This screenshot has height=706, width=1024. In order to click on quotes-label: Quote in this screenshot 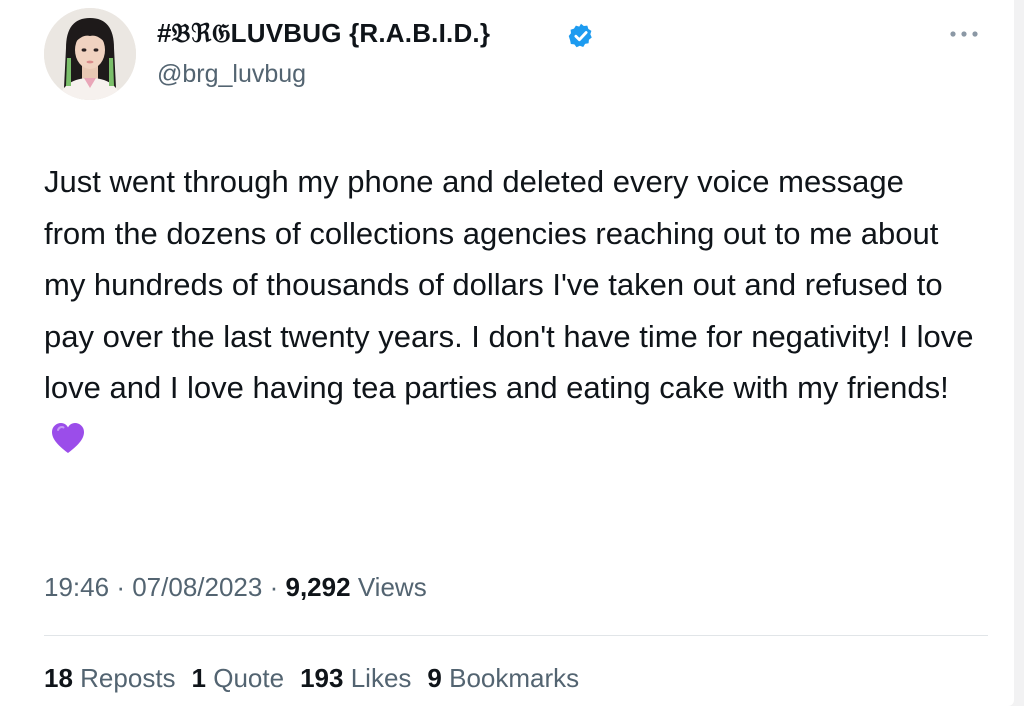, I will do `click(249, 678)`.